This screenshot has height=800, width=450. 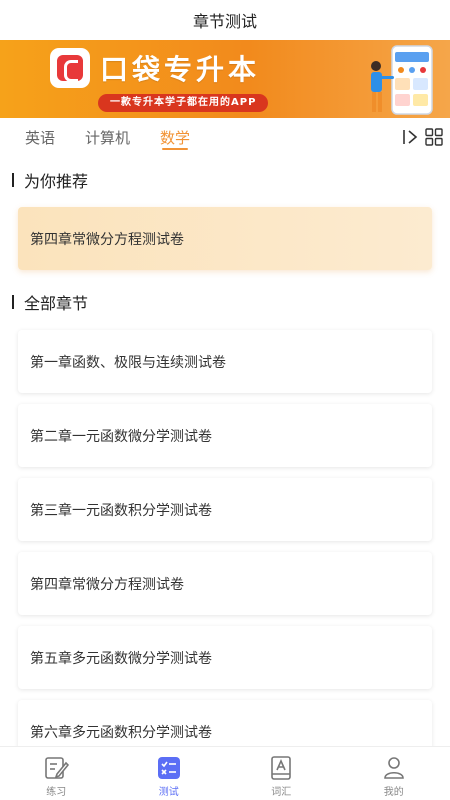 I want to click on chapter-card: 第二章一元函数微分学测试卷, so click(x=225, y=435).